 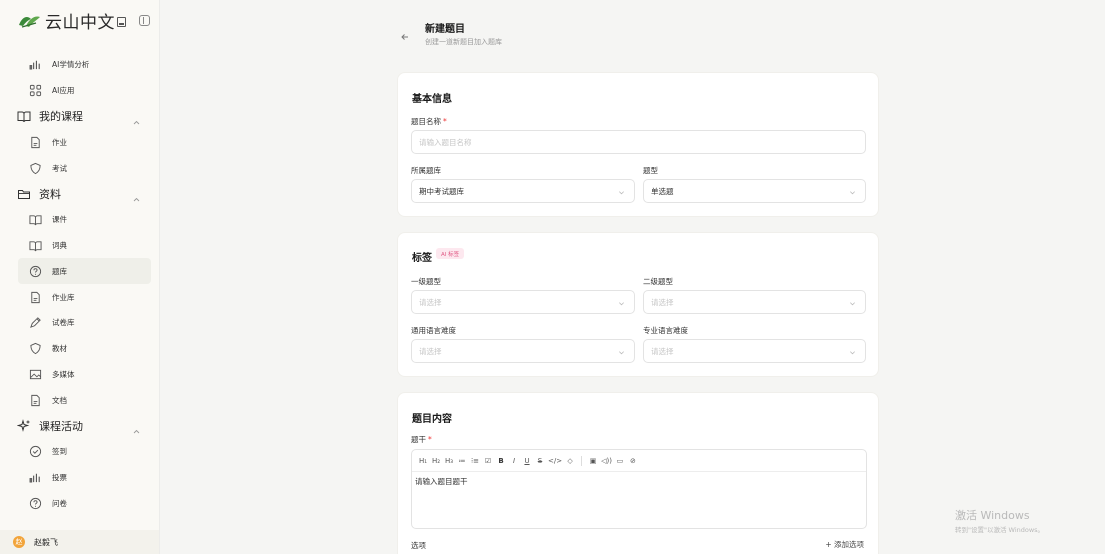 I want to click on page-title: 新建题目, so click(x=445, y=29).